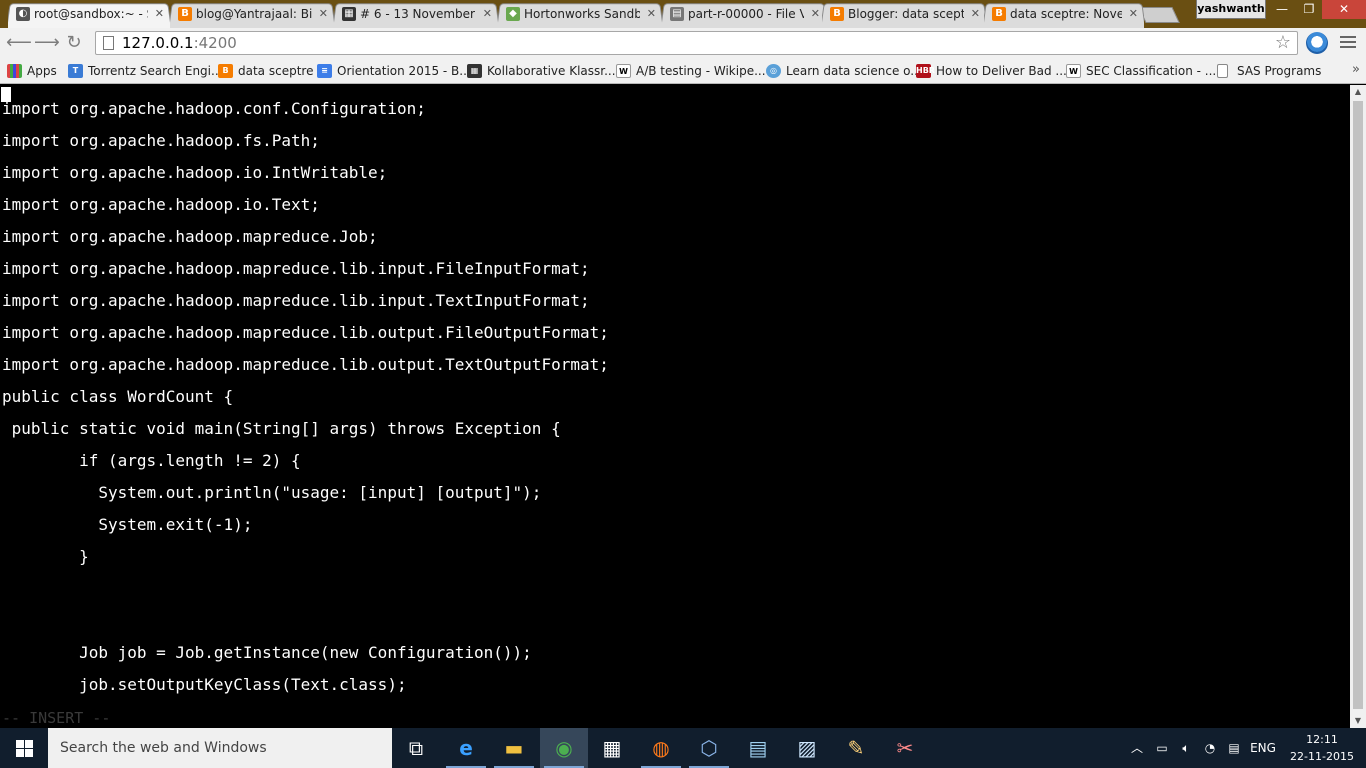 Image resolution: width=1366 pixels, height=768 pixels. Describe the element at coordinates (1269, 71) in the screenshot. I see `bookmark-sas-programs: SAS Programs` at that location.